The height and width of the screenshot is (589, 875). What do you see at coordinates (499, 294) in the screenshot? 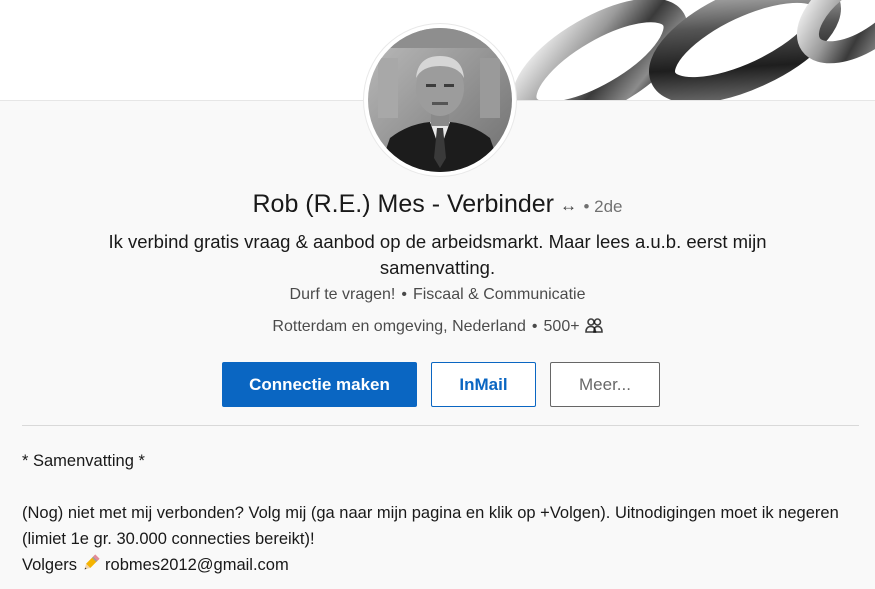
I see `industry: Fiscaal & Communicatie` at bounding box center [499, 294].